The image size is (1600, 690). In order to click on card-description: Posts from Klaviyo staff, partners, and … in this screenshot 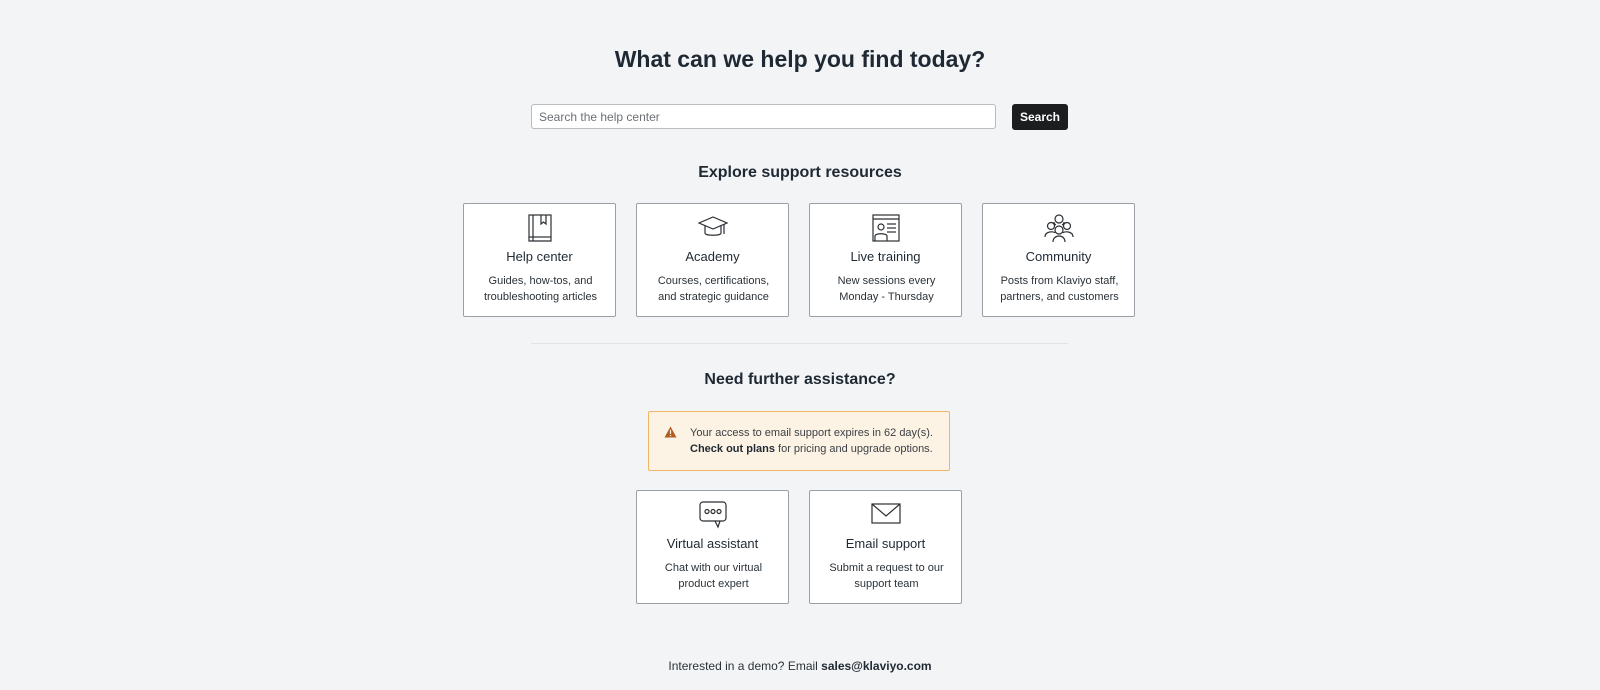, I will do `click(1059, 289)`.